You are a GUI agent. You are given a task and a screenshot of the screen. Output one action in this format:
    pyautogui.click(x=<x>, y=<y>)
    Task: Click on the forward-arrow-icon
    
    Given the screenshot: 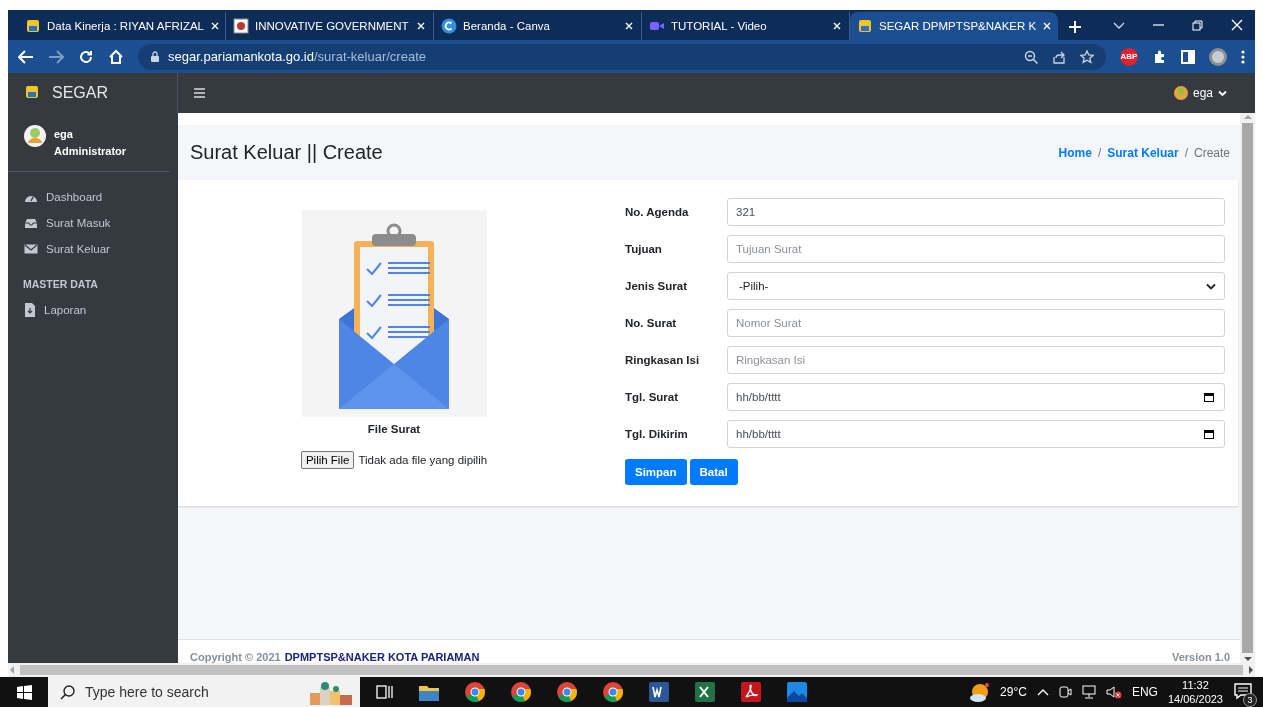 What is the action you would take?
    pyautogui.click(x=56, y=56)
    